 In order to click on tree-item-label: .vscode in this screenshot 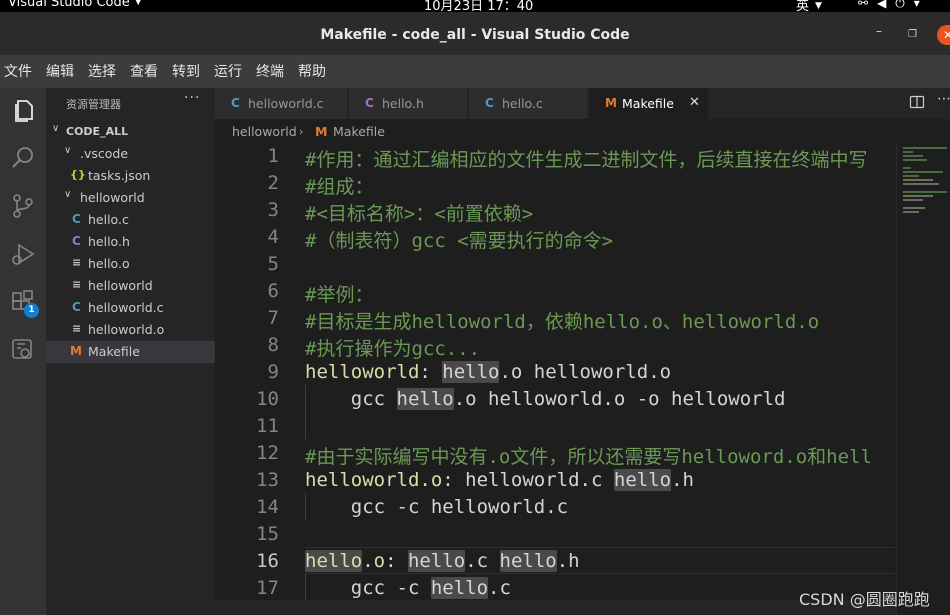, I will do `click(104, 153)`.